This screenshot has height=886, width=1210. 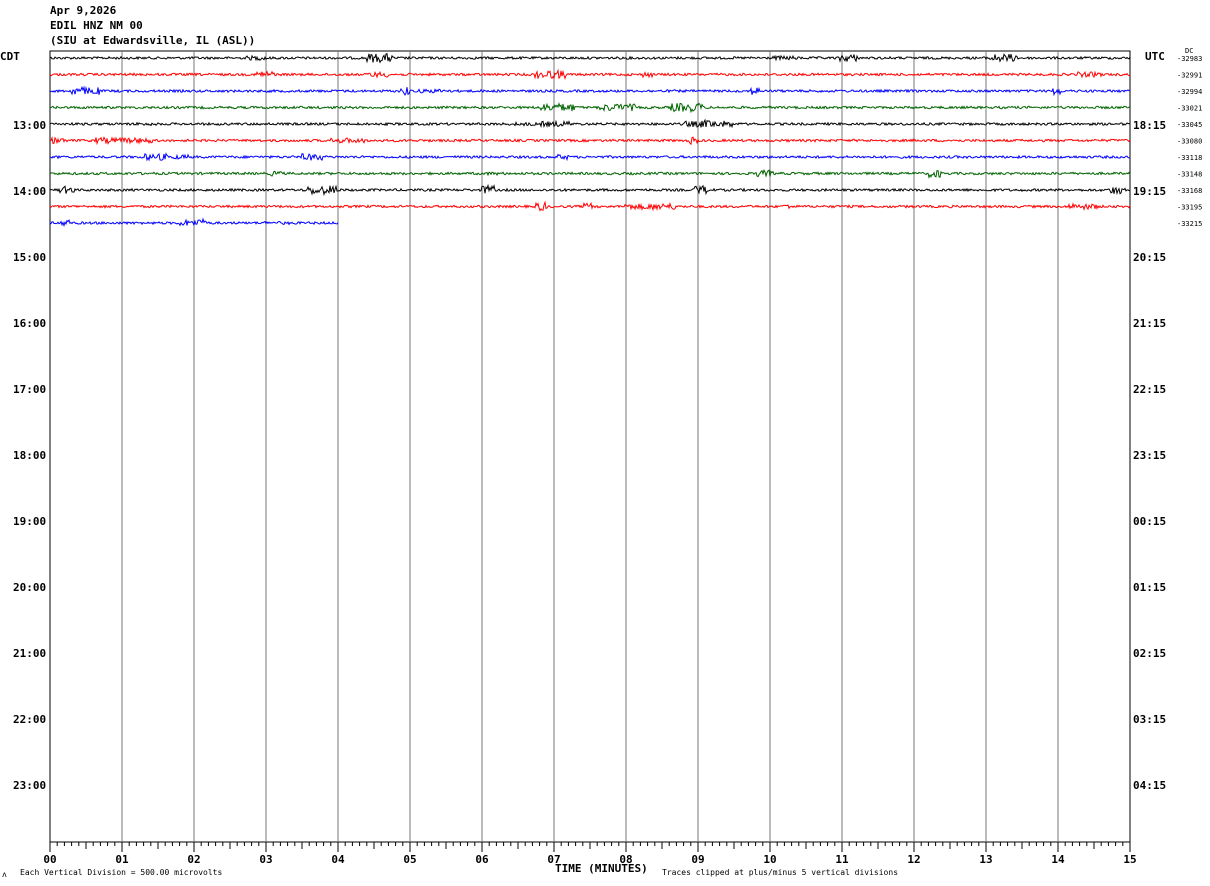 I want to click on x-tick-label: 02, so click(x=193, y=859).